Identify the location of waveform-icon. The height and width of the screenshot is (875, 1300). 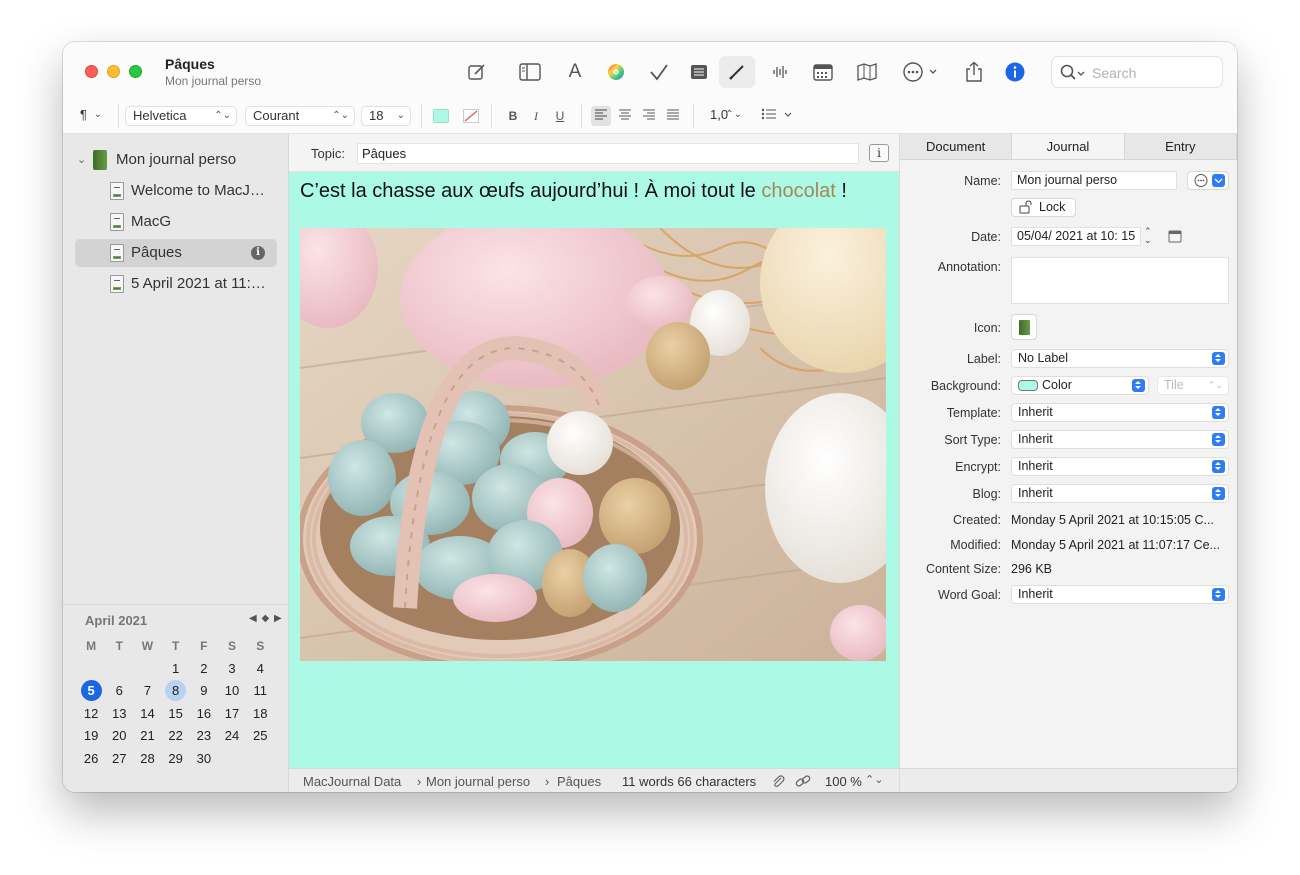
(780, 72).